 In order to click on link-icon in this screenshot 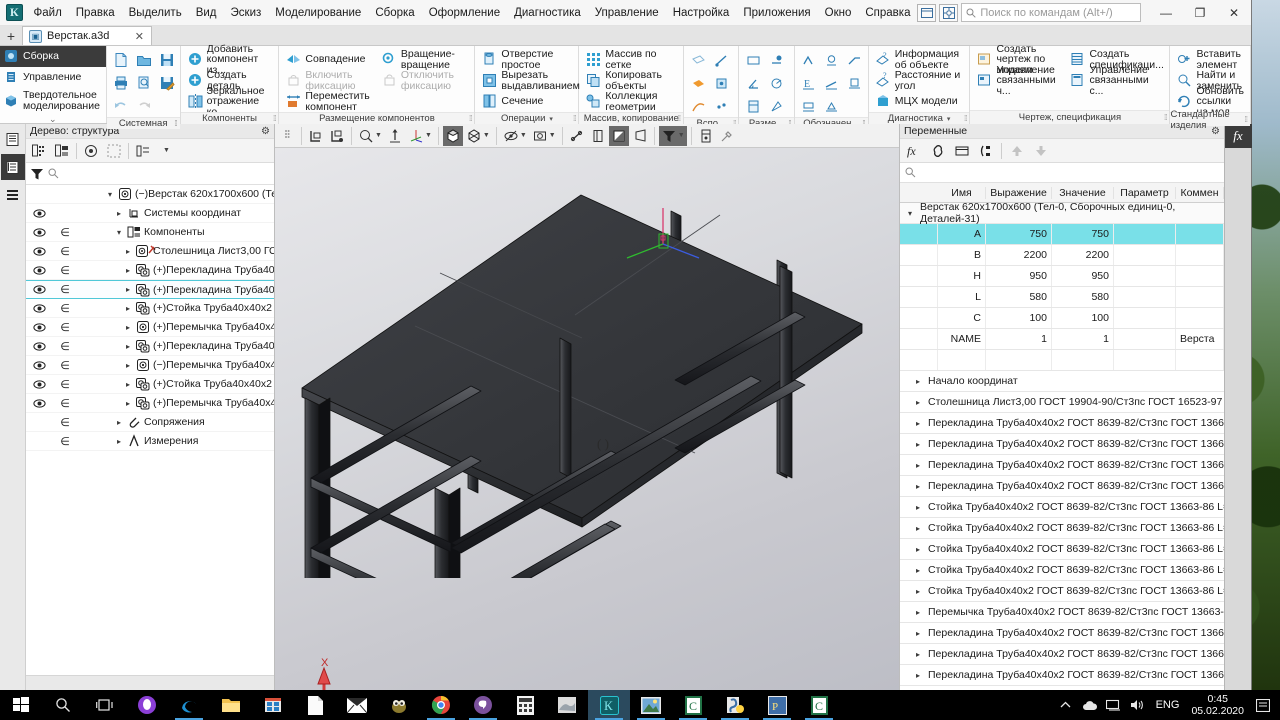, I will do `click(938, 151)`.